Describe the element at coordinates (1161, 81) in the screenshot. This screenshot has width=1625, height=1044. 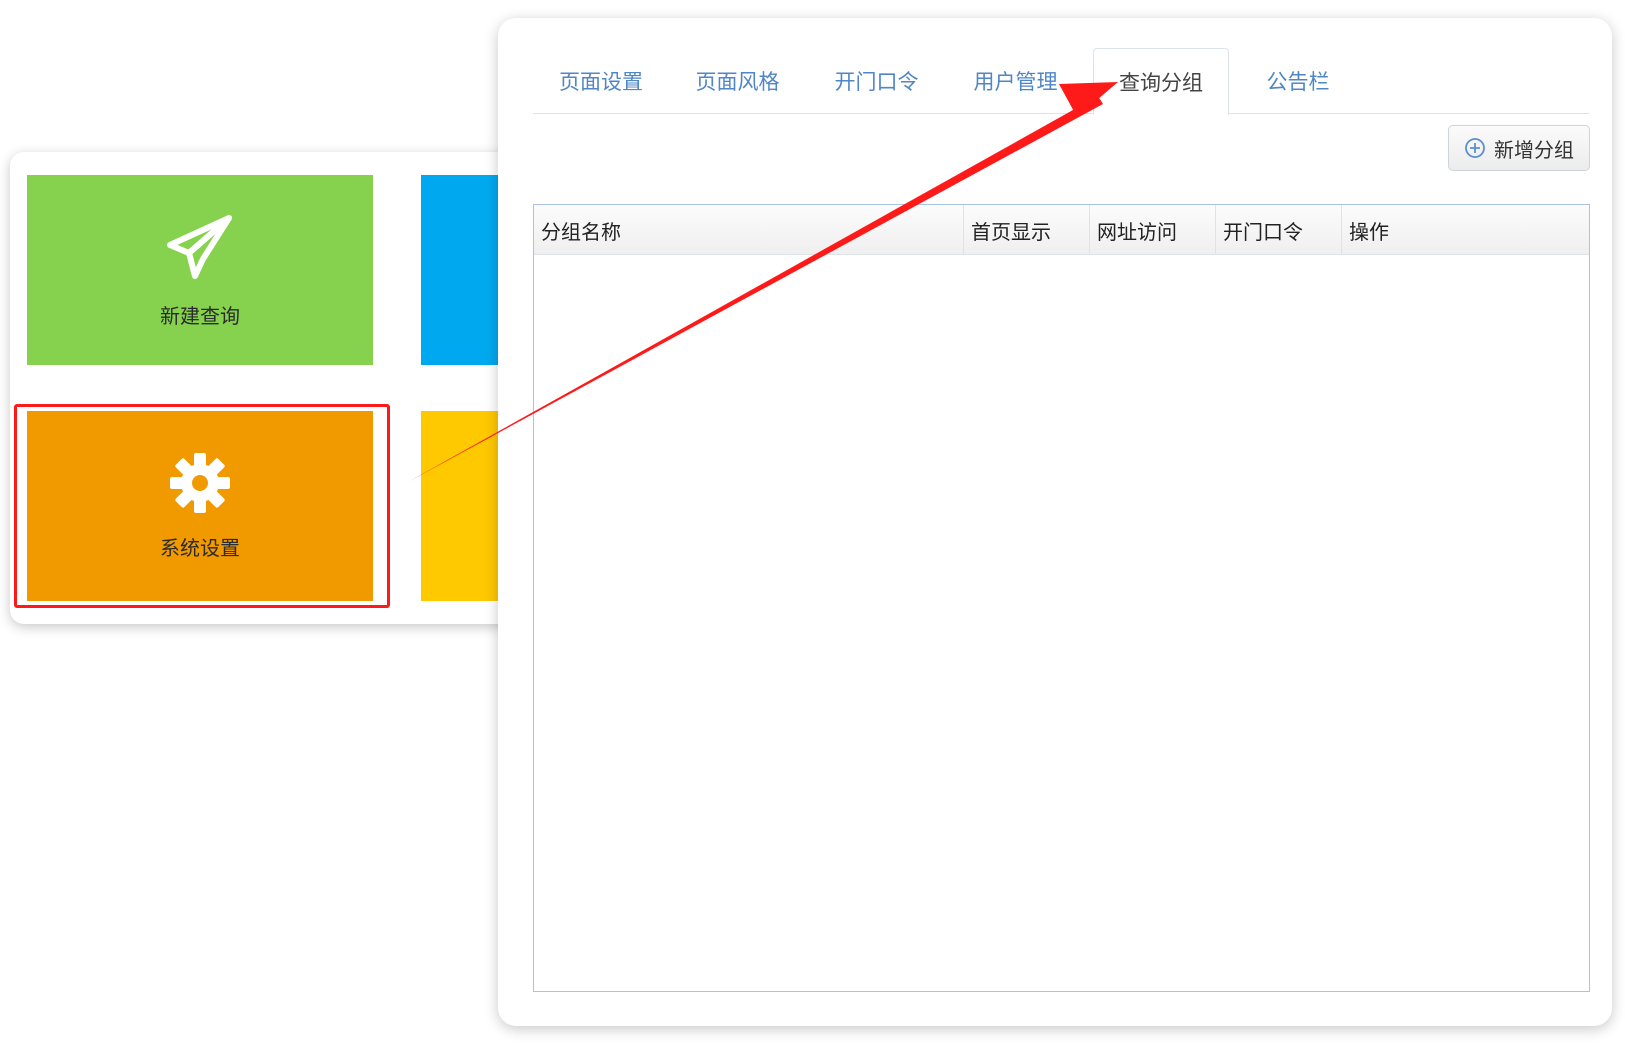
I see `tab-query-groups: 查询分组` at that location.